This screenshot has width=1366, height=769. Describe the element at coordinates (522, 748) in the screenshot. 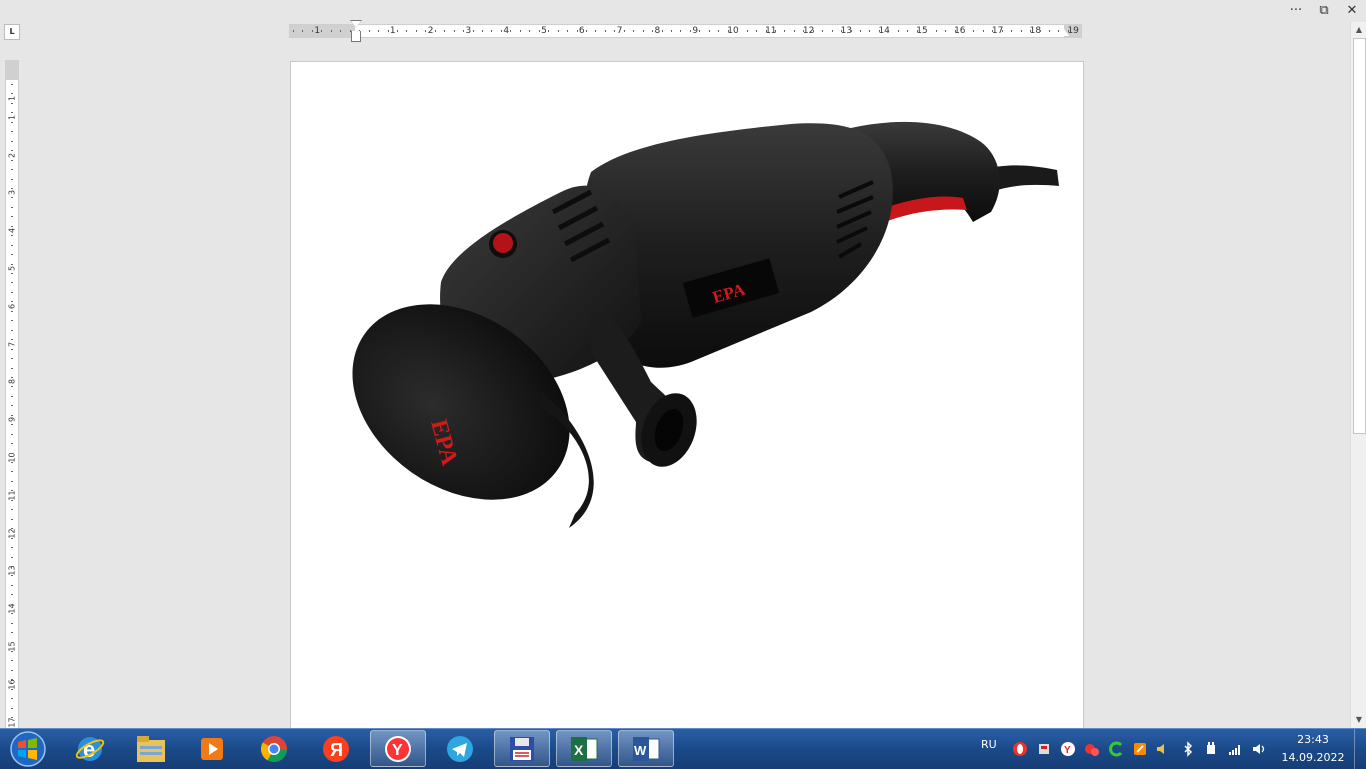

I see `save-floppy-icon` at that location.